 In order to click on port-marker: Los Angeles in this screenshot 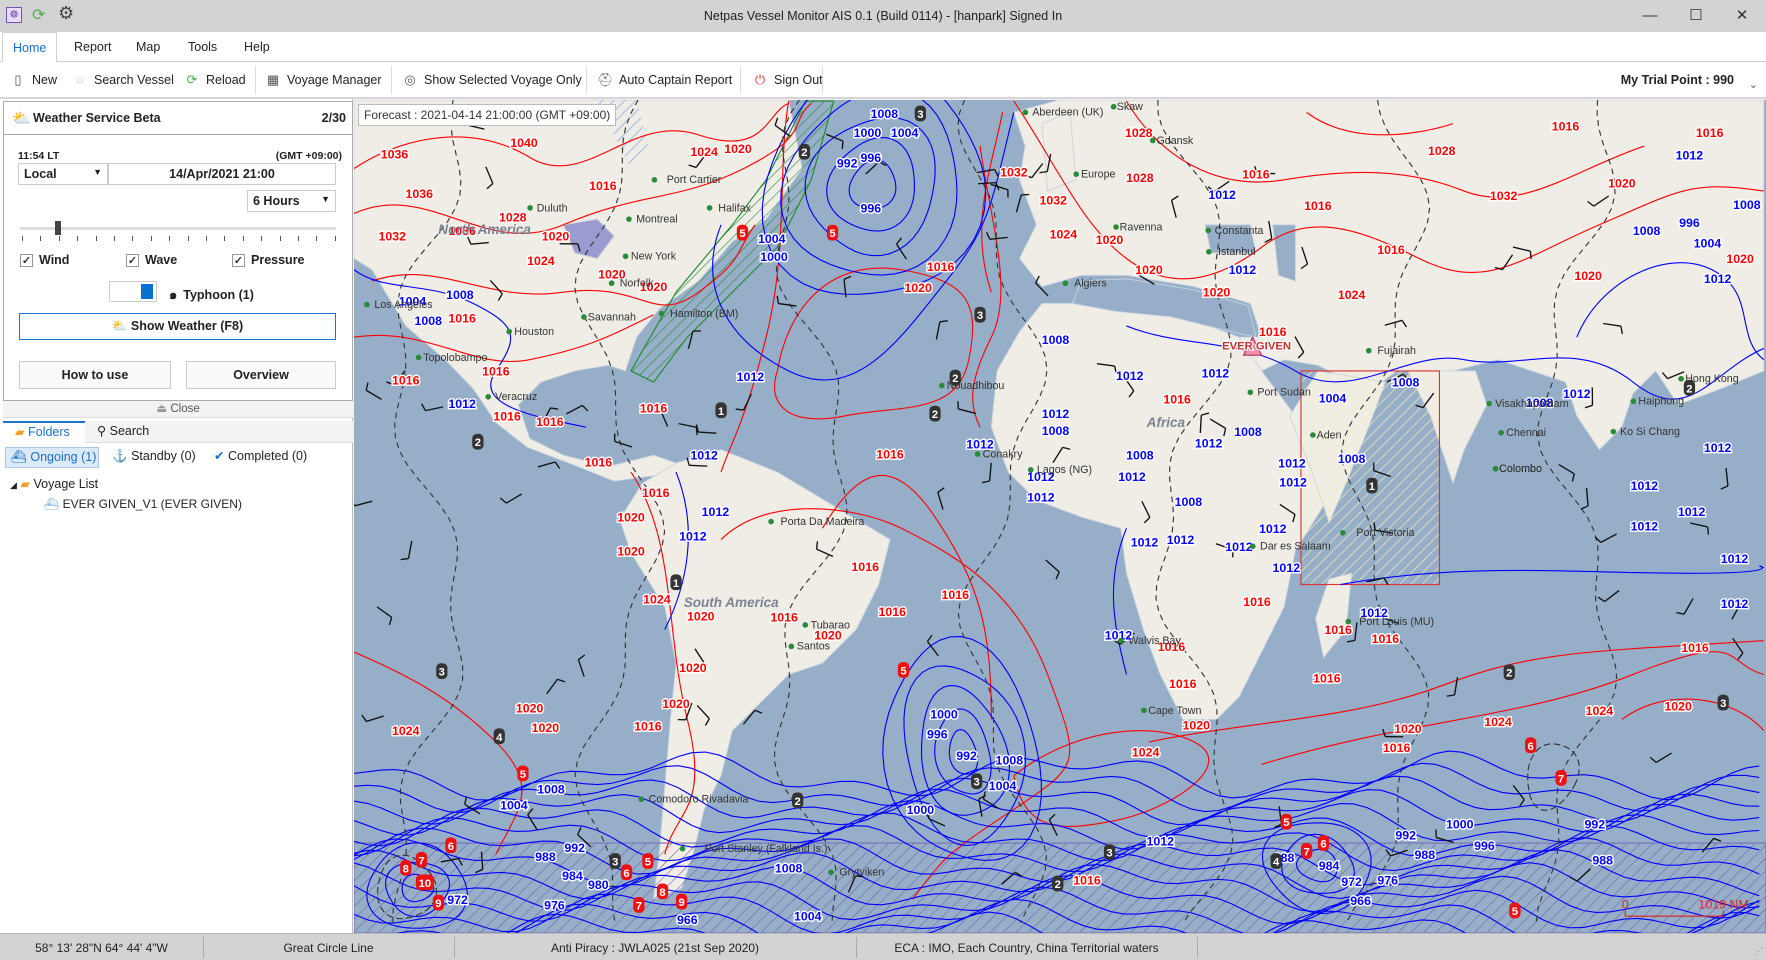, I will do `click(398, 305)`.